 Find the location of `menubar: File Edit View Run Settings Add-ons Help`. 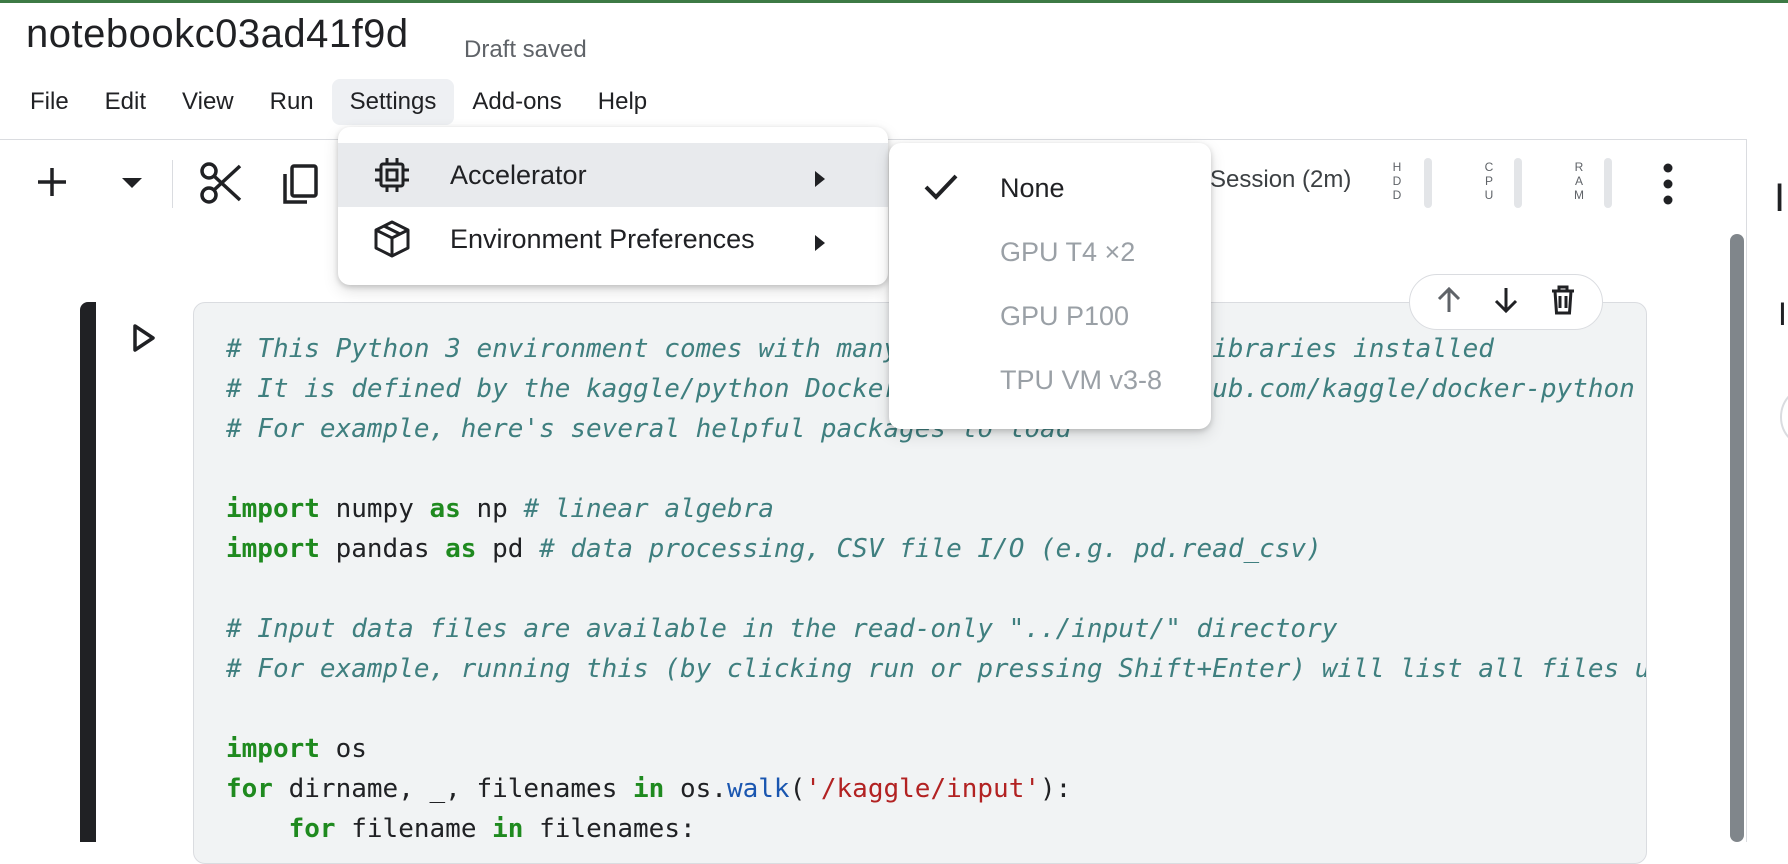

menubar: File Edit View Run Settings Add-ons Help is located at coordinates (338, 102).